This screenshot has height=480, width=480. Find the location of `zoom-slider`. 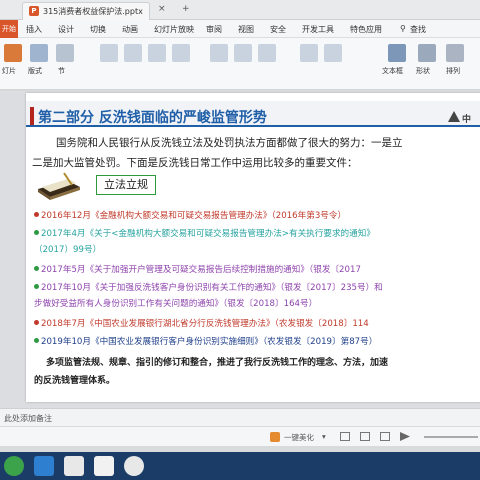

zoom-slider is located at coordinates (451, 437).